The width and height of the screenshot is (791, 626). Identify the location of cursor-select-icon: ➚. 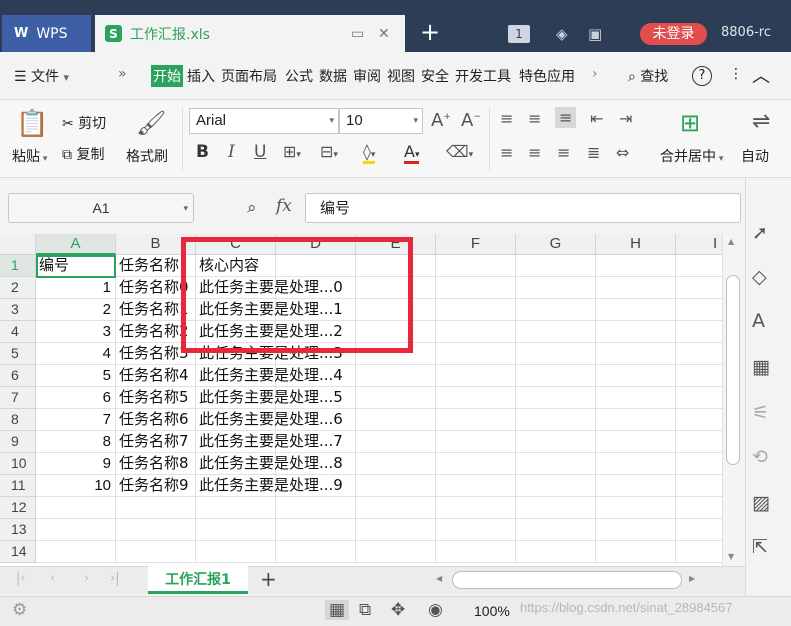
(760, 233).